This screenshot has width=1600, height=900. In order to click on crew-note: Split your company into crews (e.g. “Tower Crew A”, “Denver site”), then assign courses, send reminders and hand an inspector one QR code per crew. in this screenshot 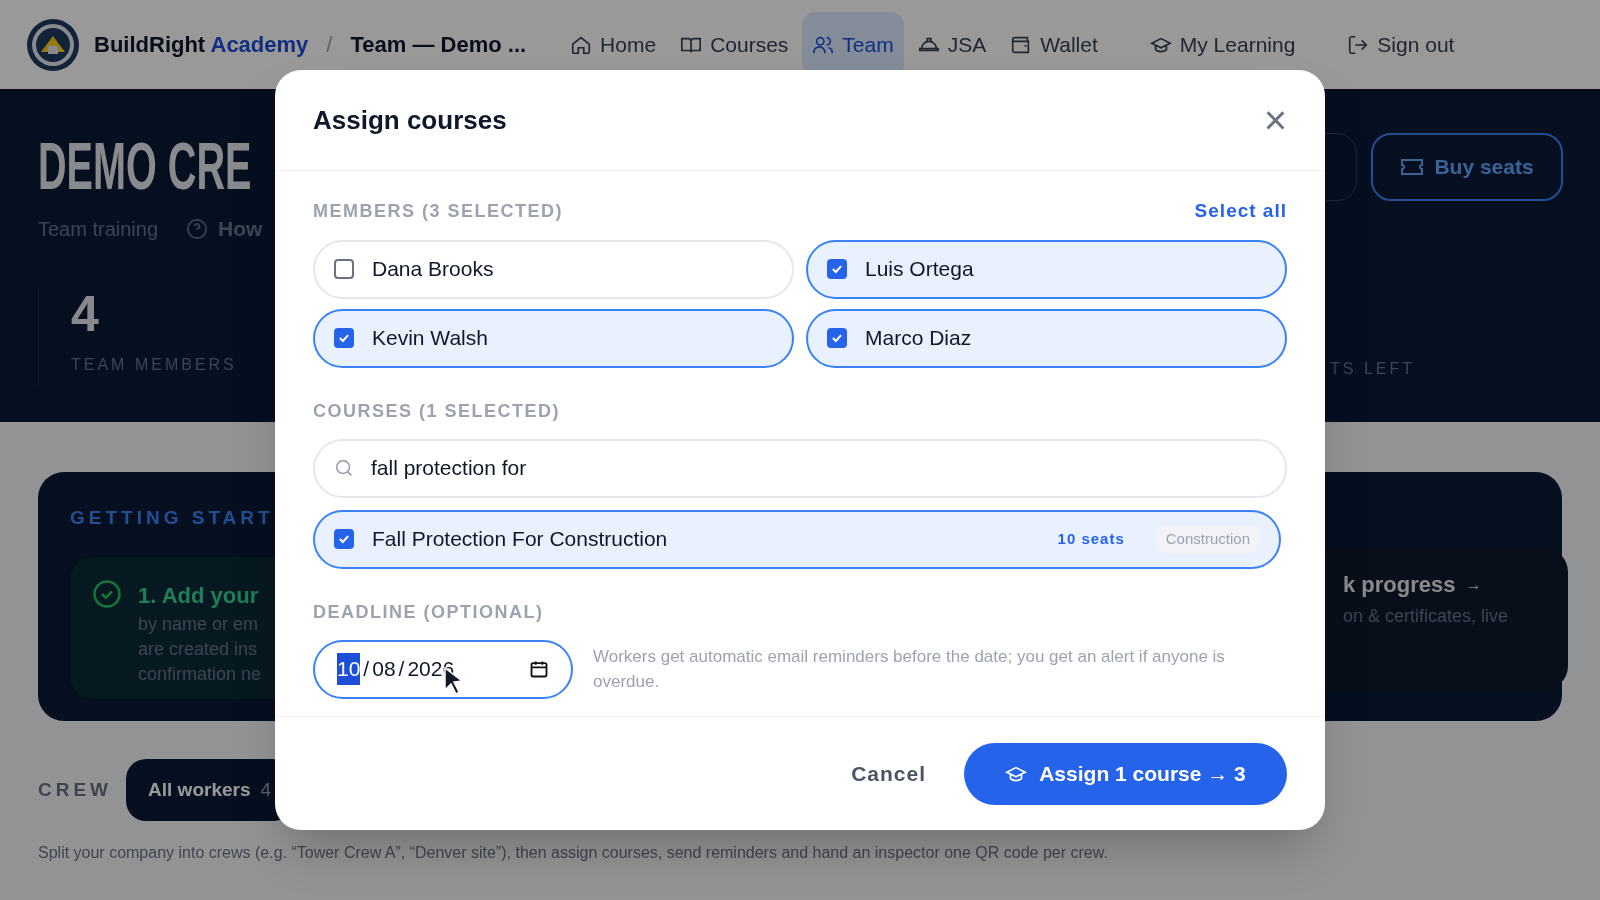, I will do `click(573, 853)`.